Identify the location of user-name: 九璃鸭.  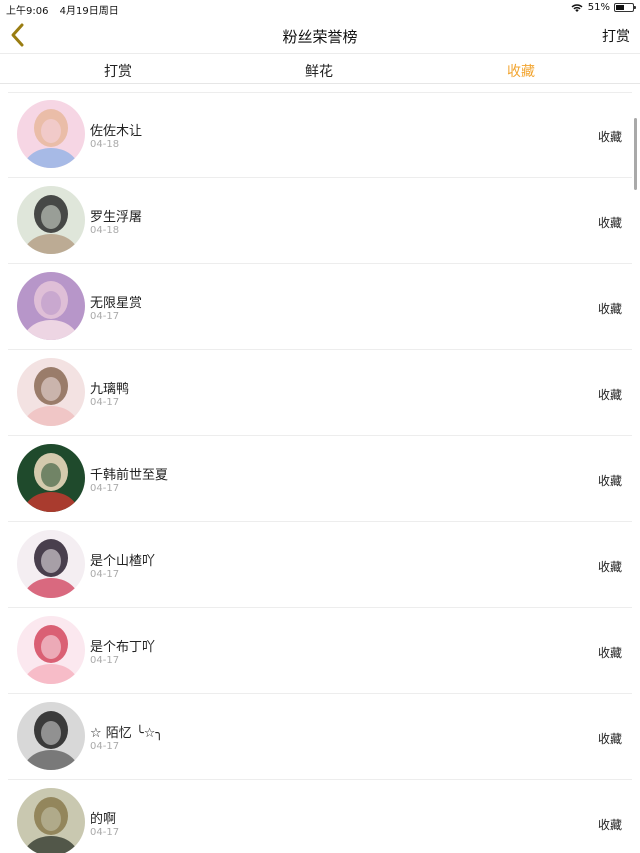
(110, 389).